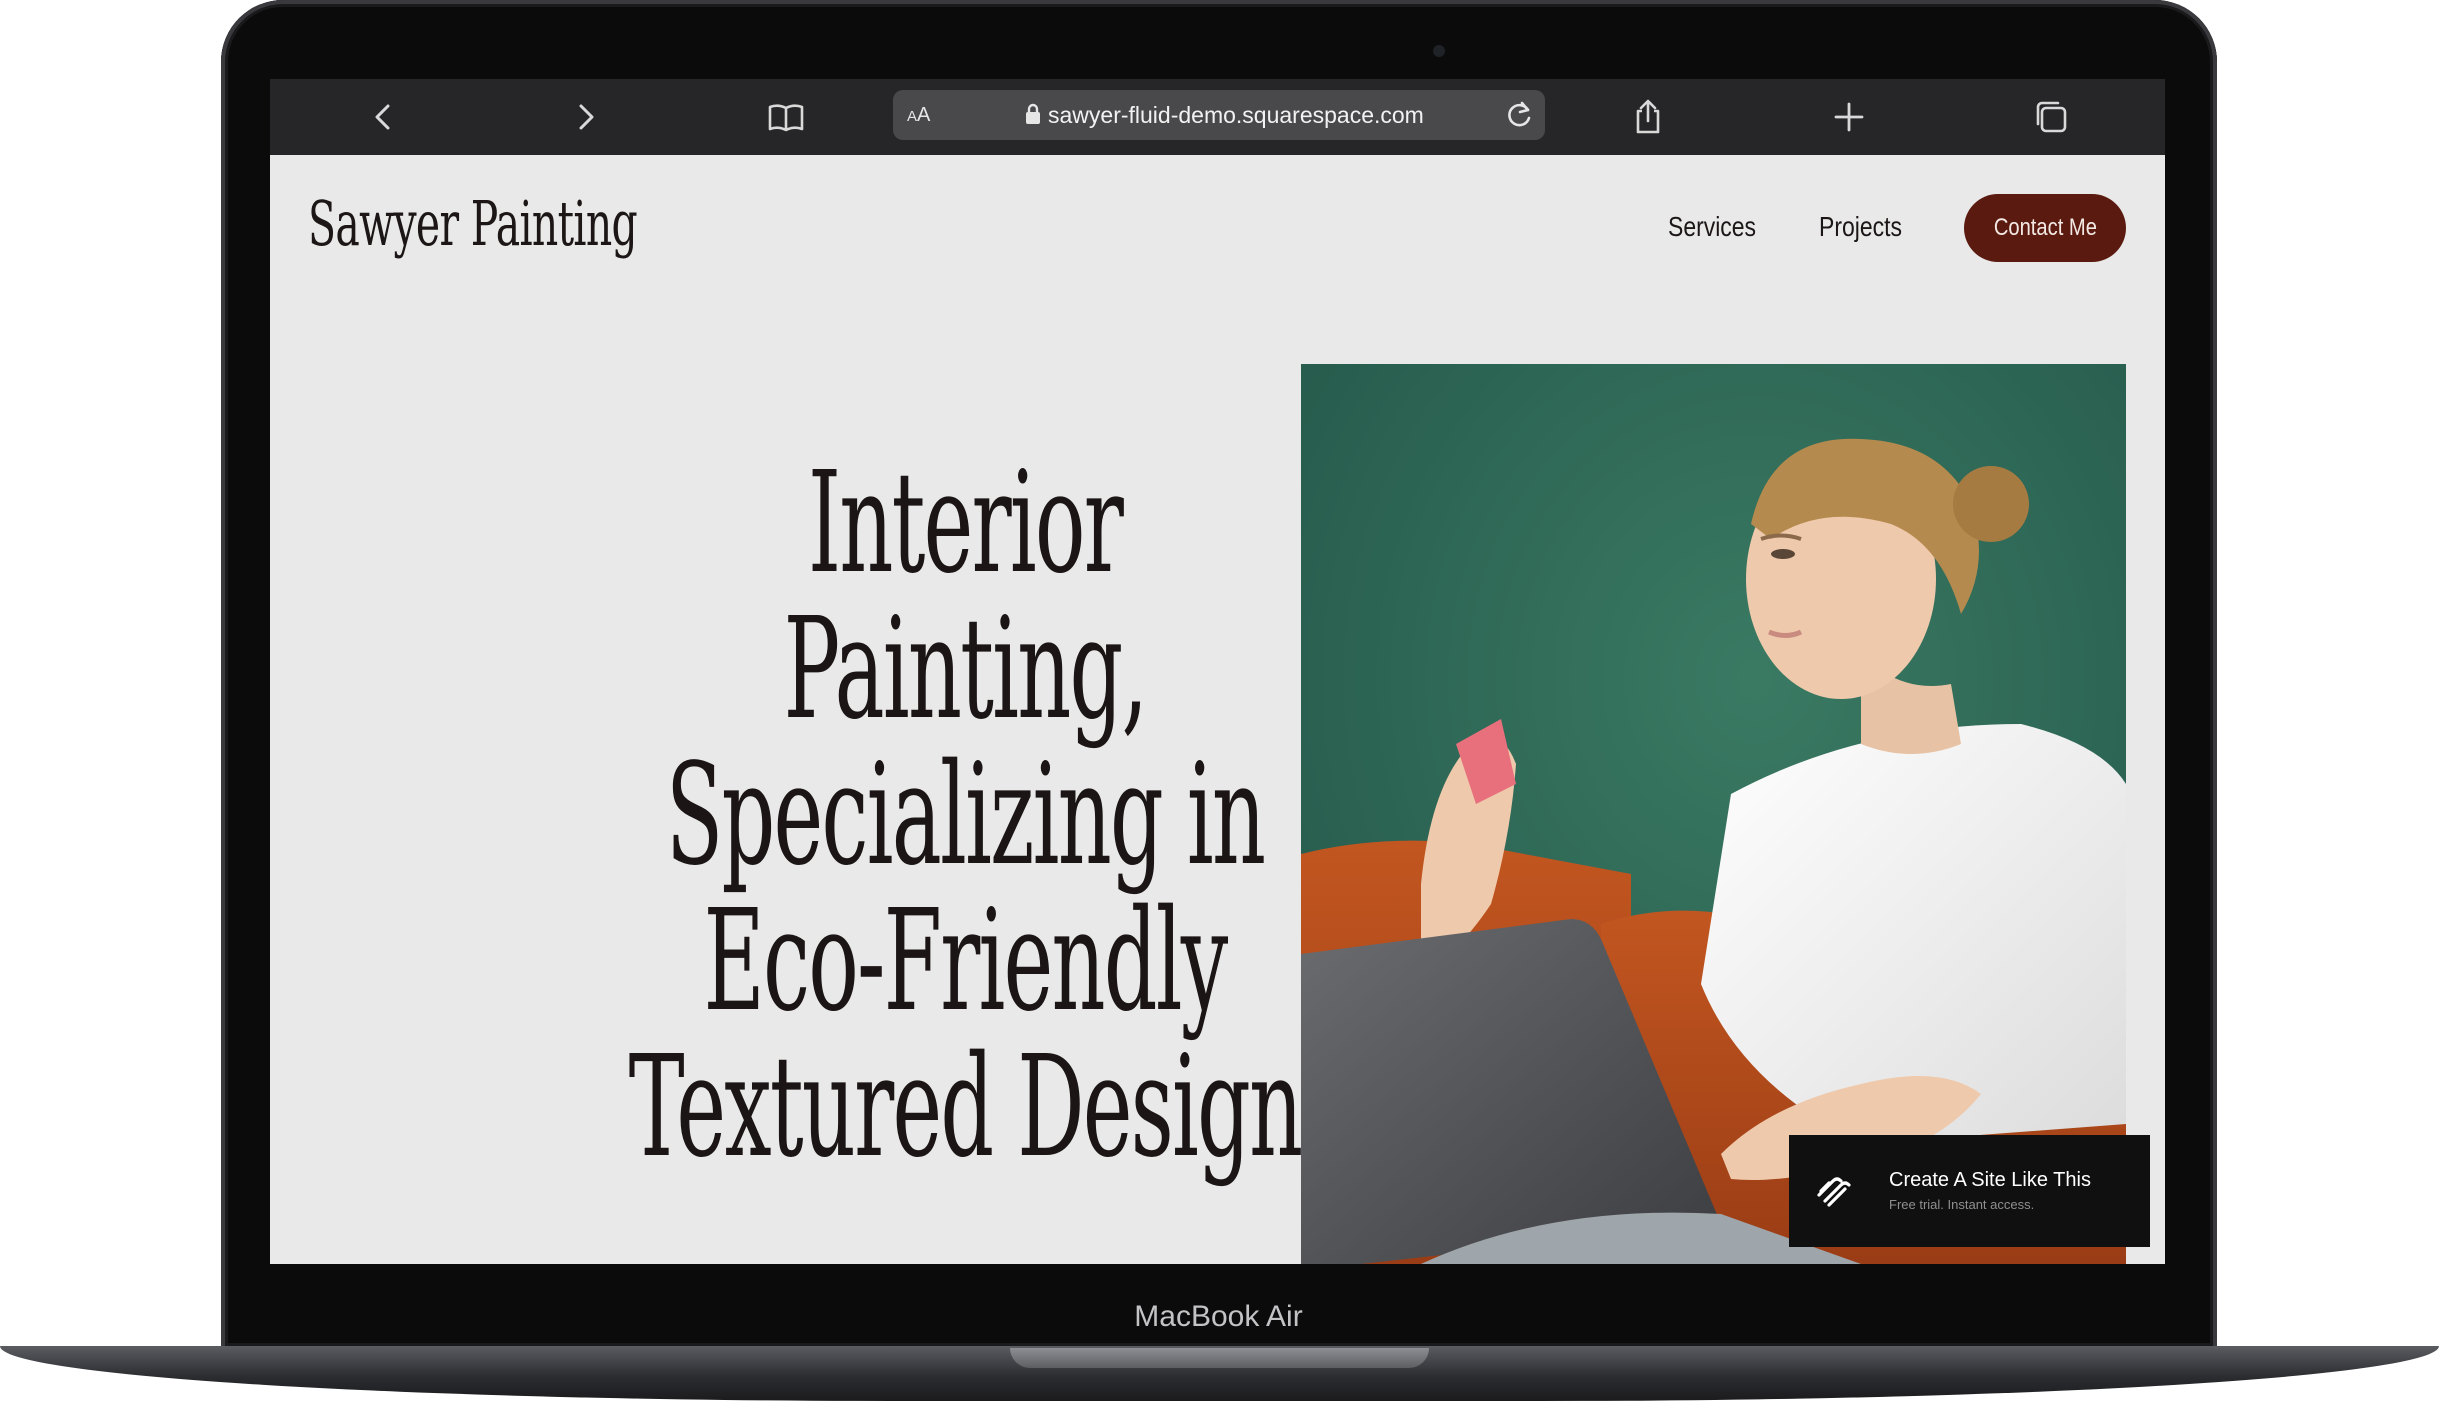  What do you see at coordinates (1712, 227) in the screenshot?
I see `nav-services: Services` at bounding box center [1712, 227].